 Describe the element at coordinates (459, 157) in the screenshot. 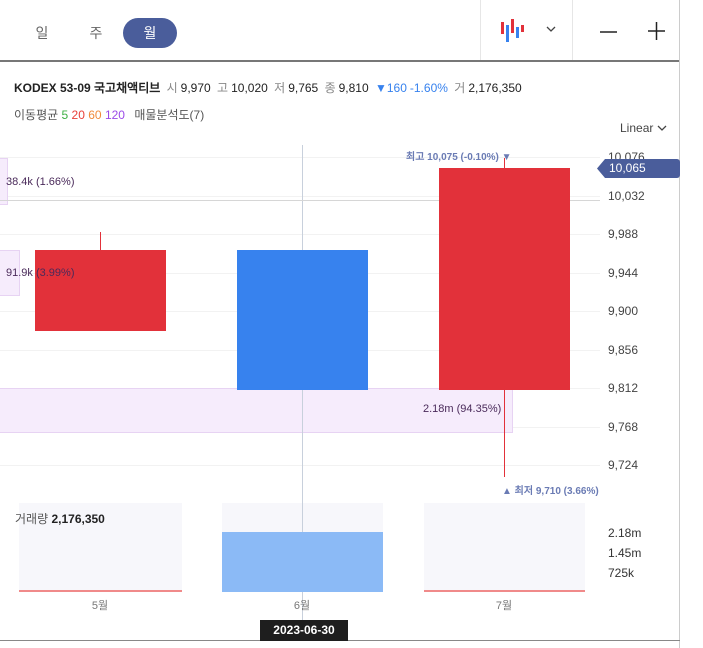

I see `high-annotation: 최고 10,075 (-0.10%) ▼` at that location.